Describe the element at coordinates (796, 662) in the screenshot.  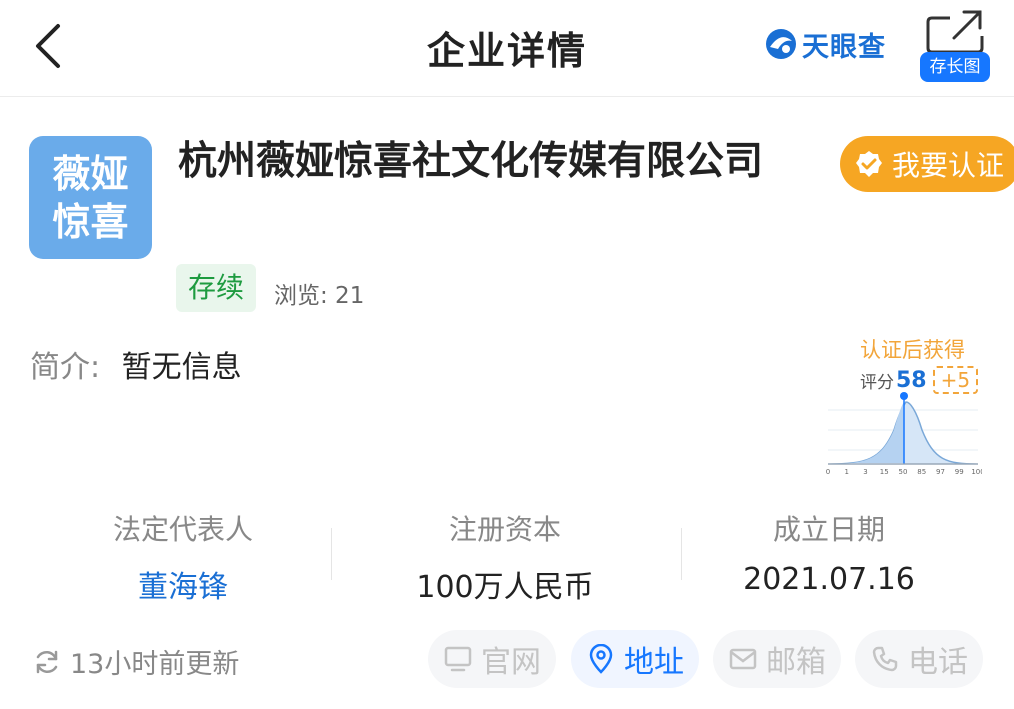
I see `email-label: 邮箱` at that location.